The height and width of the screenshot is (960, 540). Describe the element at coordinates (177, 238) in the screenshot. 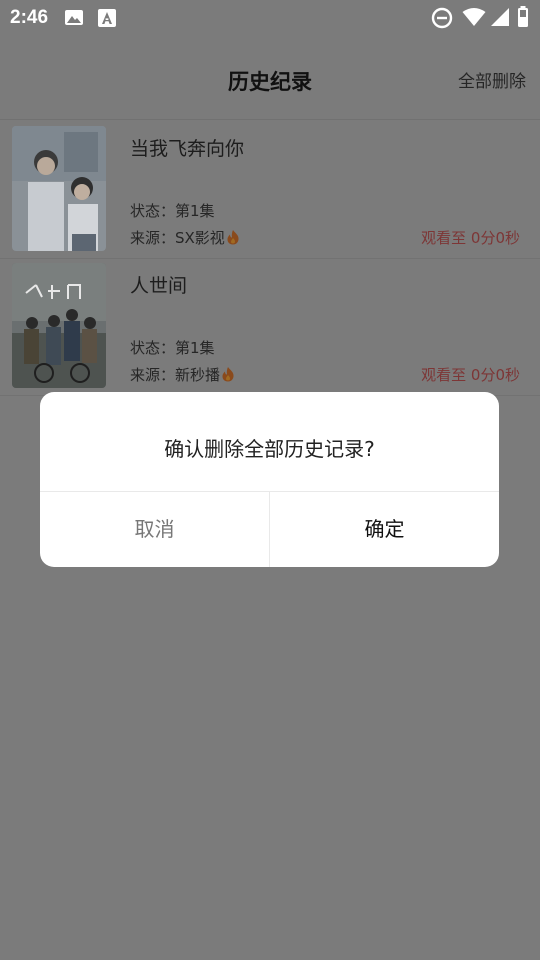

I see `item-source-label: 来源：SX影视` at that location.